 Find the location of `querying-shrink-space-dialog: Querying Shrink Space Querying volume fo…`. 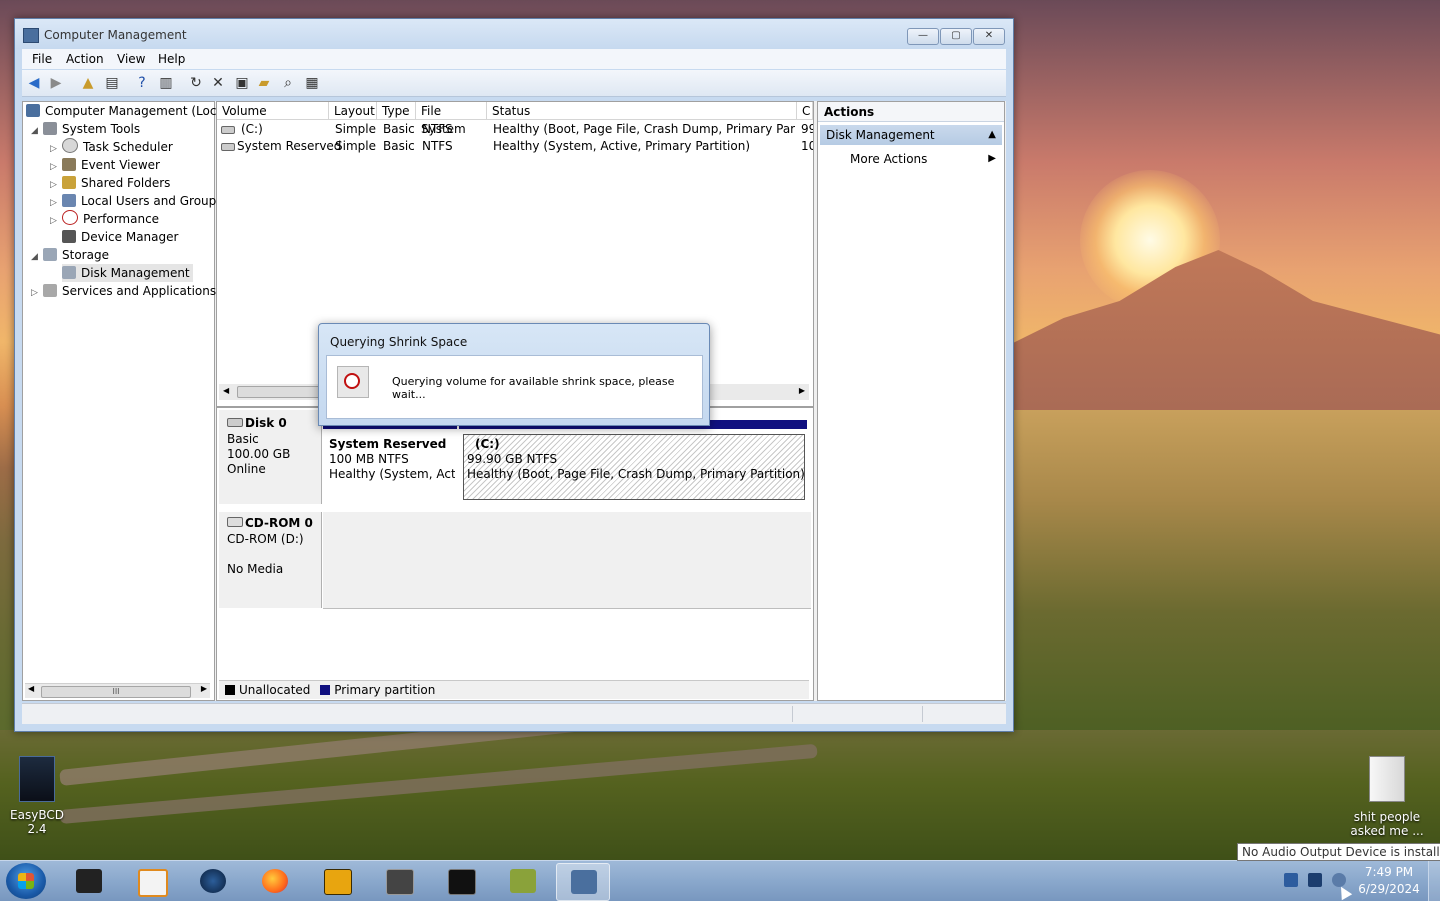

querying-shrink-space-dialog: Querying Shrink Space Querying volume fo… is located at coordinates (514, 374).